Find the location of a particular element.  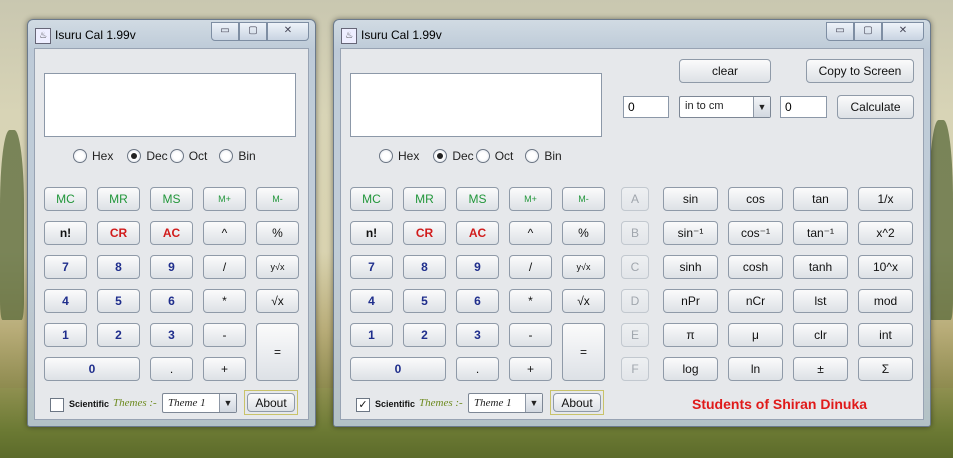

scientific-function-button: 1/x is located at coordinates (885, 199).